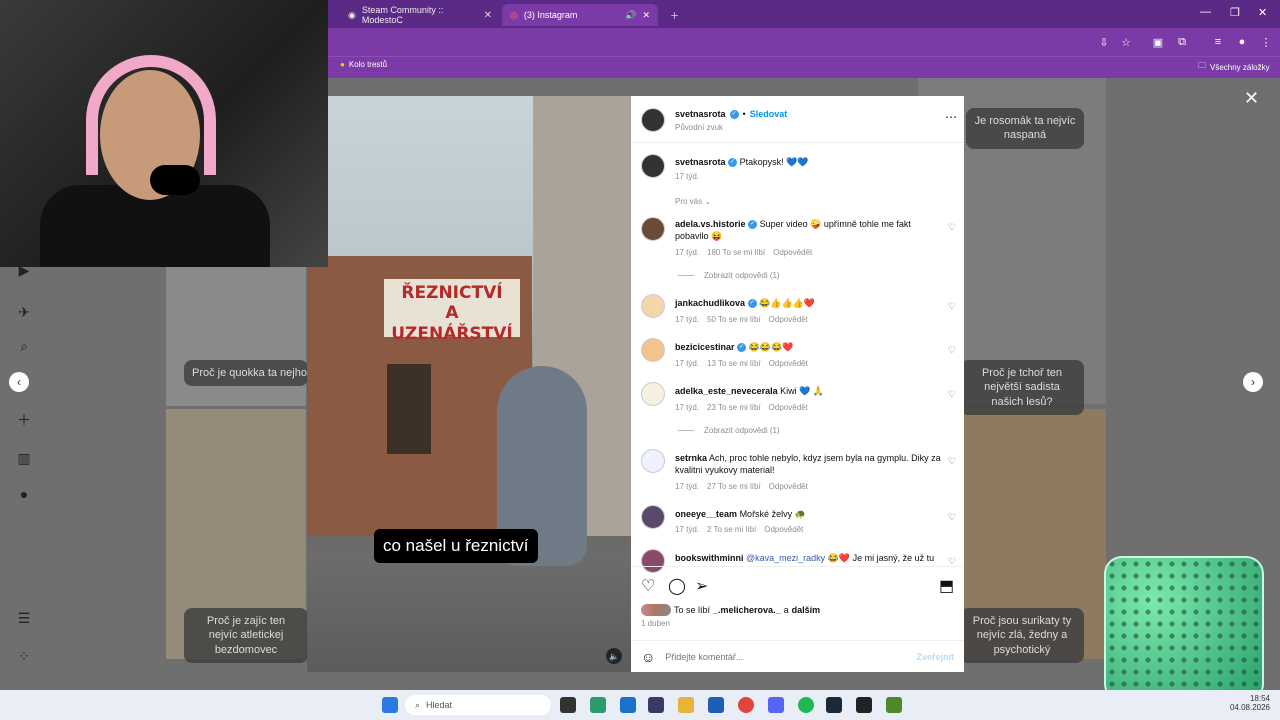 The image size is (1280, 720). What do you see at coordinates (628, 705) in the screenshot?
I see `edge-icon` at bounding box center [628, 705].